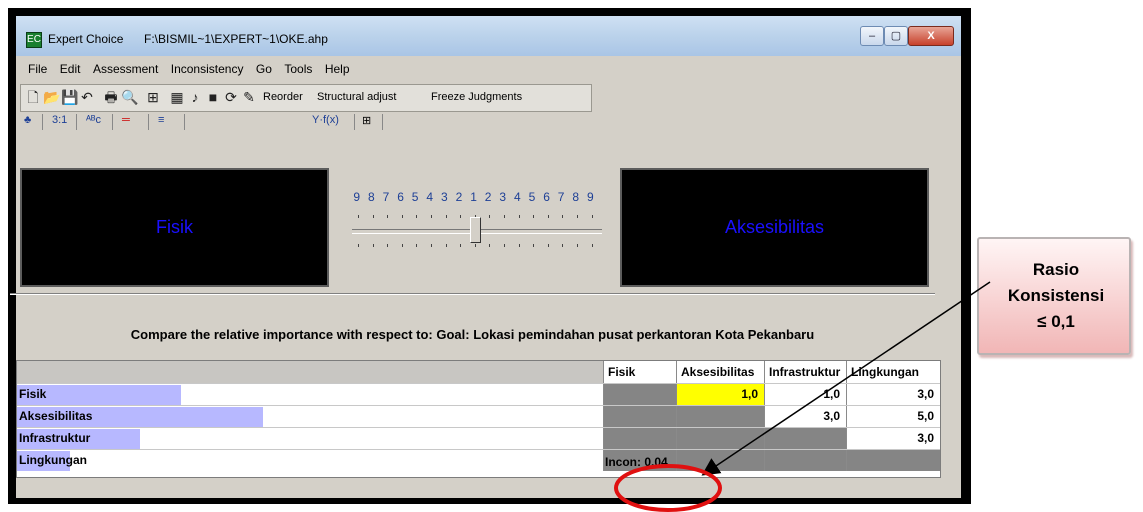 This screenshot has height=512, width=1143. Describe the element at coordinates (476, 97) in the screenshot. I see `freeze-judgments-button: Freeze Judgments` at that location.